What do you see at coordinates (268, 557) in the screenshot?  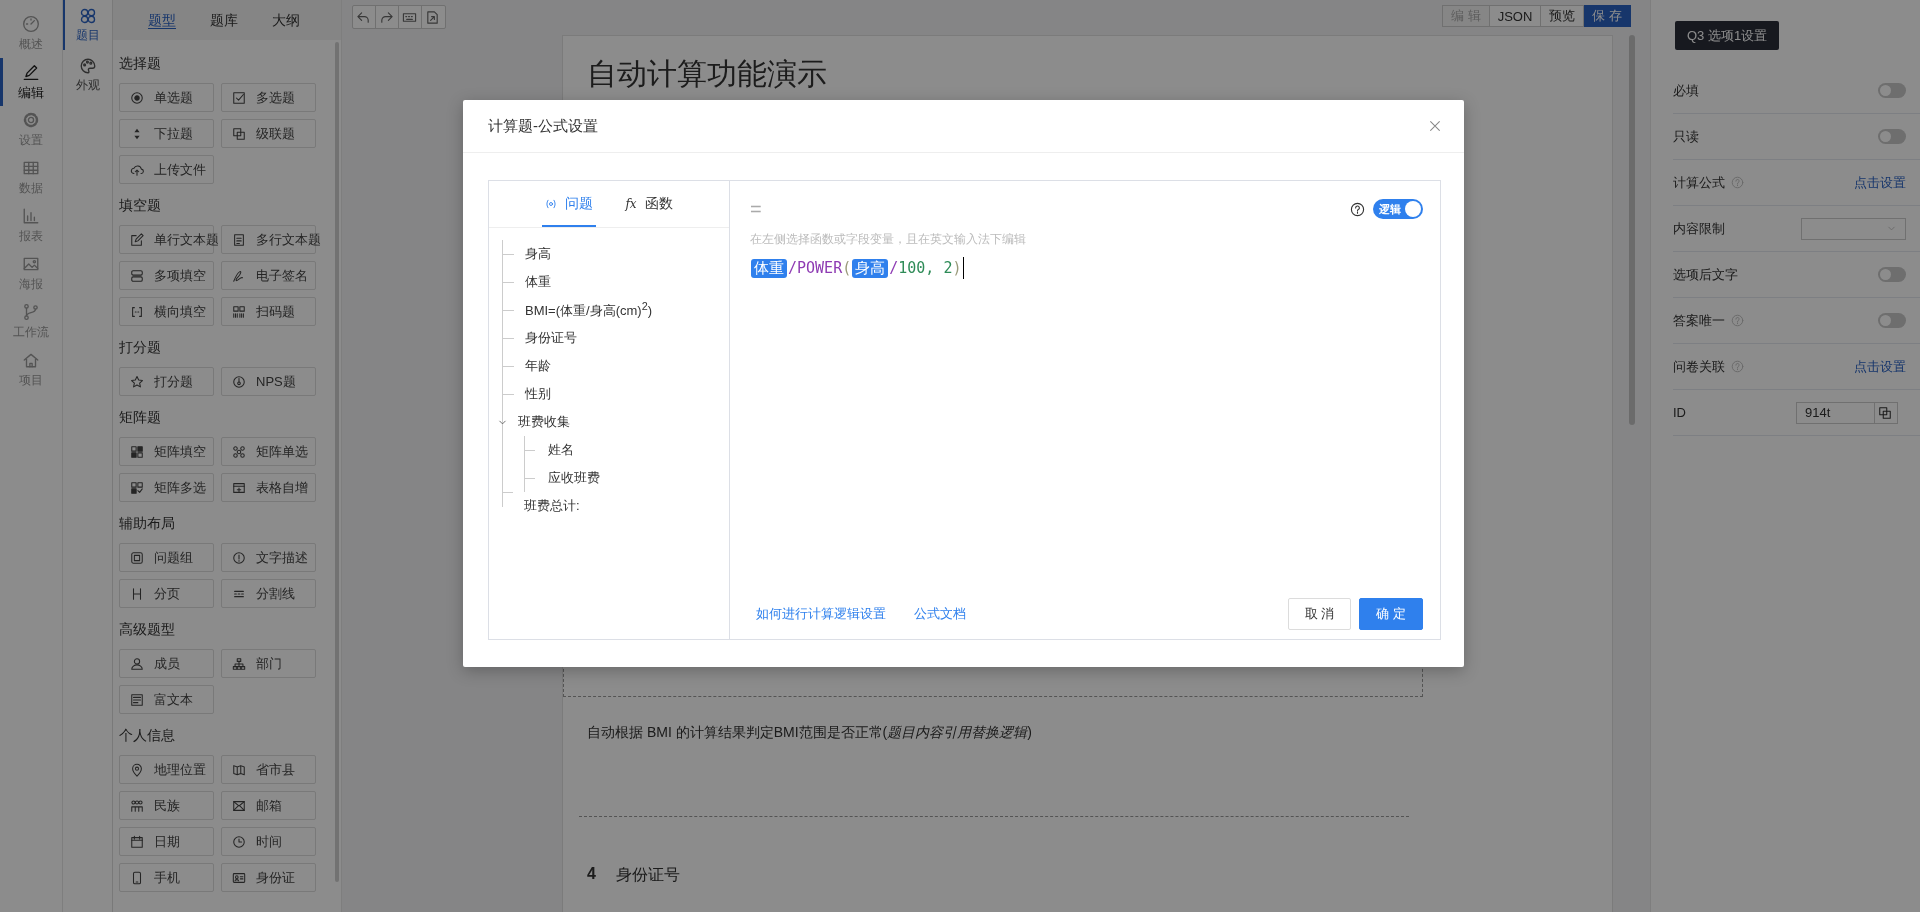 I see `question-type-button: 文字描述` at bounding box center [268, 557].